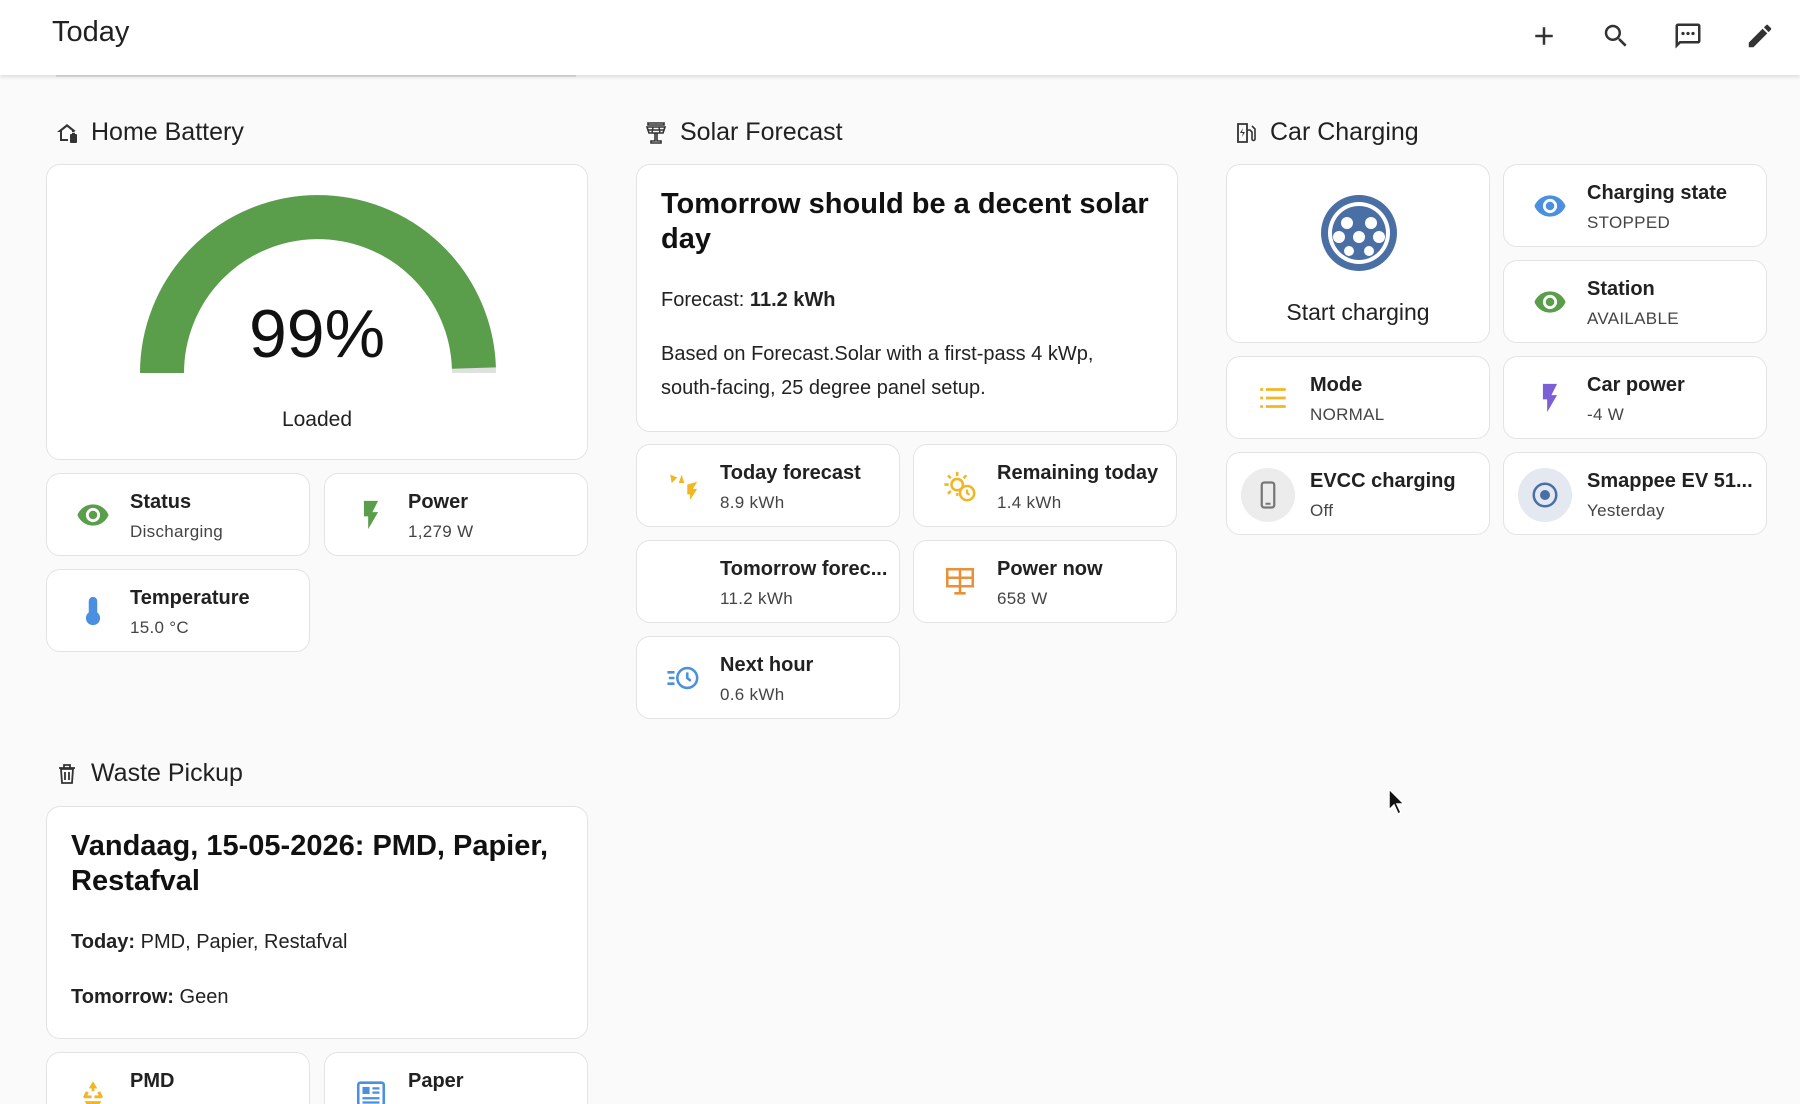 The height and width of the screenshot is (1104, 1800). I want to click on section-title-label: Car Charging, so click(1344, 132).